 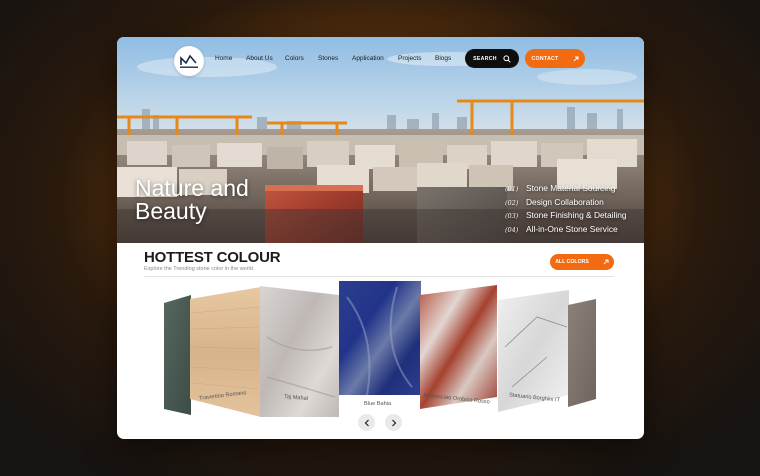 I want to click on chevron-right-icon, so click(x=393, y=422).